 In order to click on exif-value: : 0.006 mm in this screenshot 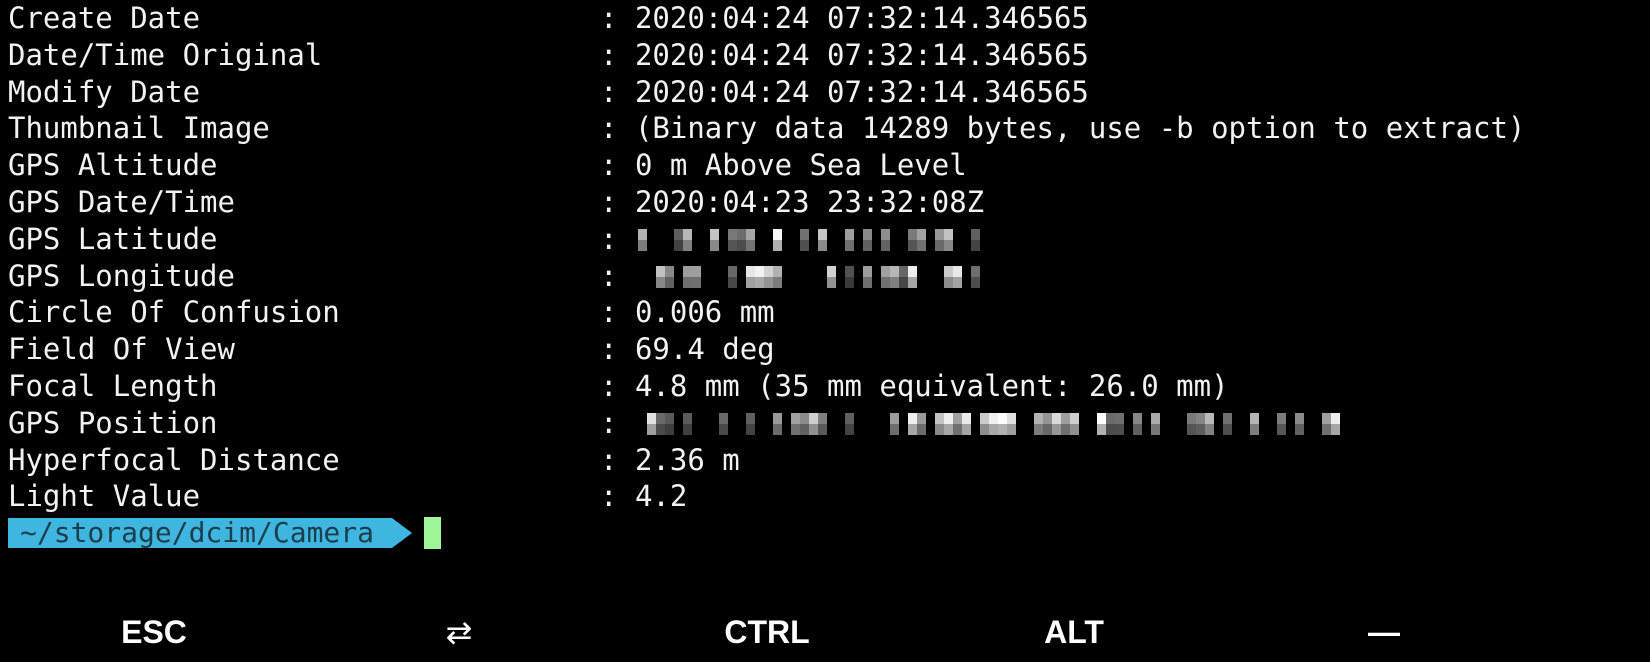, I will do `click(687, 312)`.